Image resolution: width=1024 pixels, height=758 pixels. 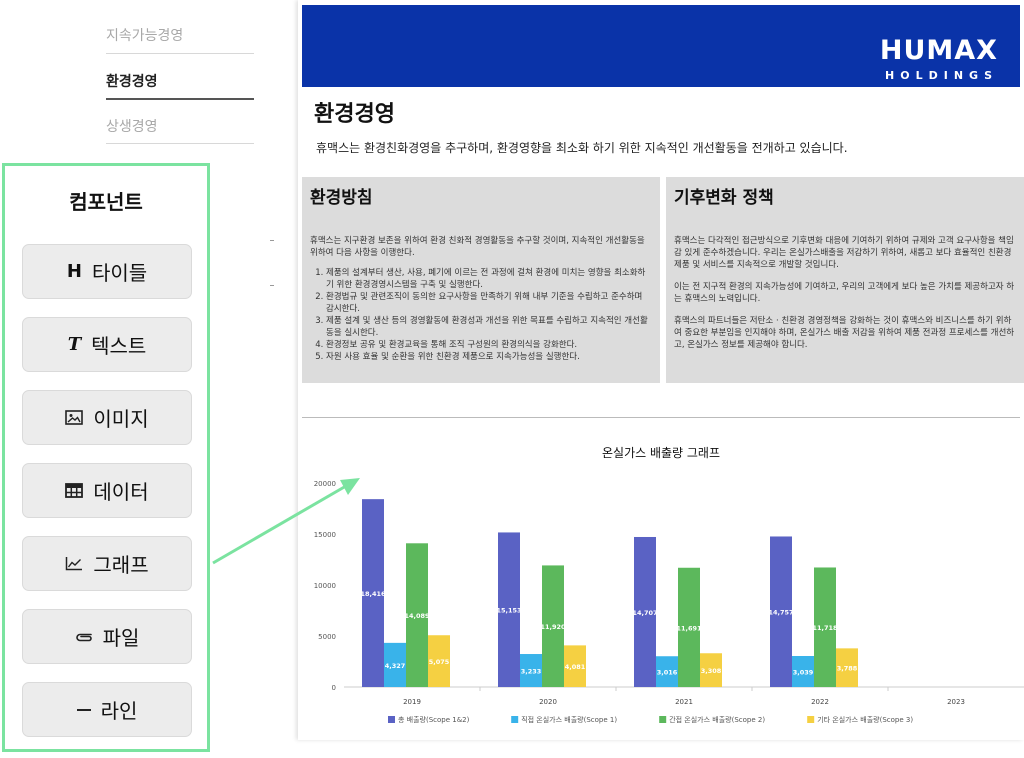 I want to click on legend-label: 총 배출량(Scope 1&2), so click(x=434, y=719).